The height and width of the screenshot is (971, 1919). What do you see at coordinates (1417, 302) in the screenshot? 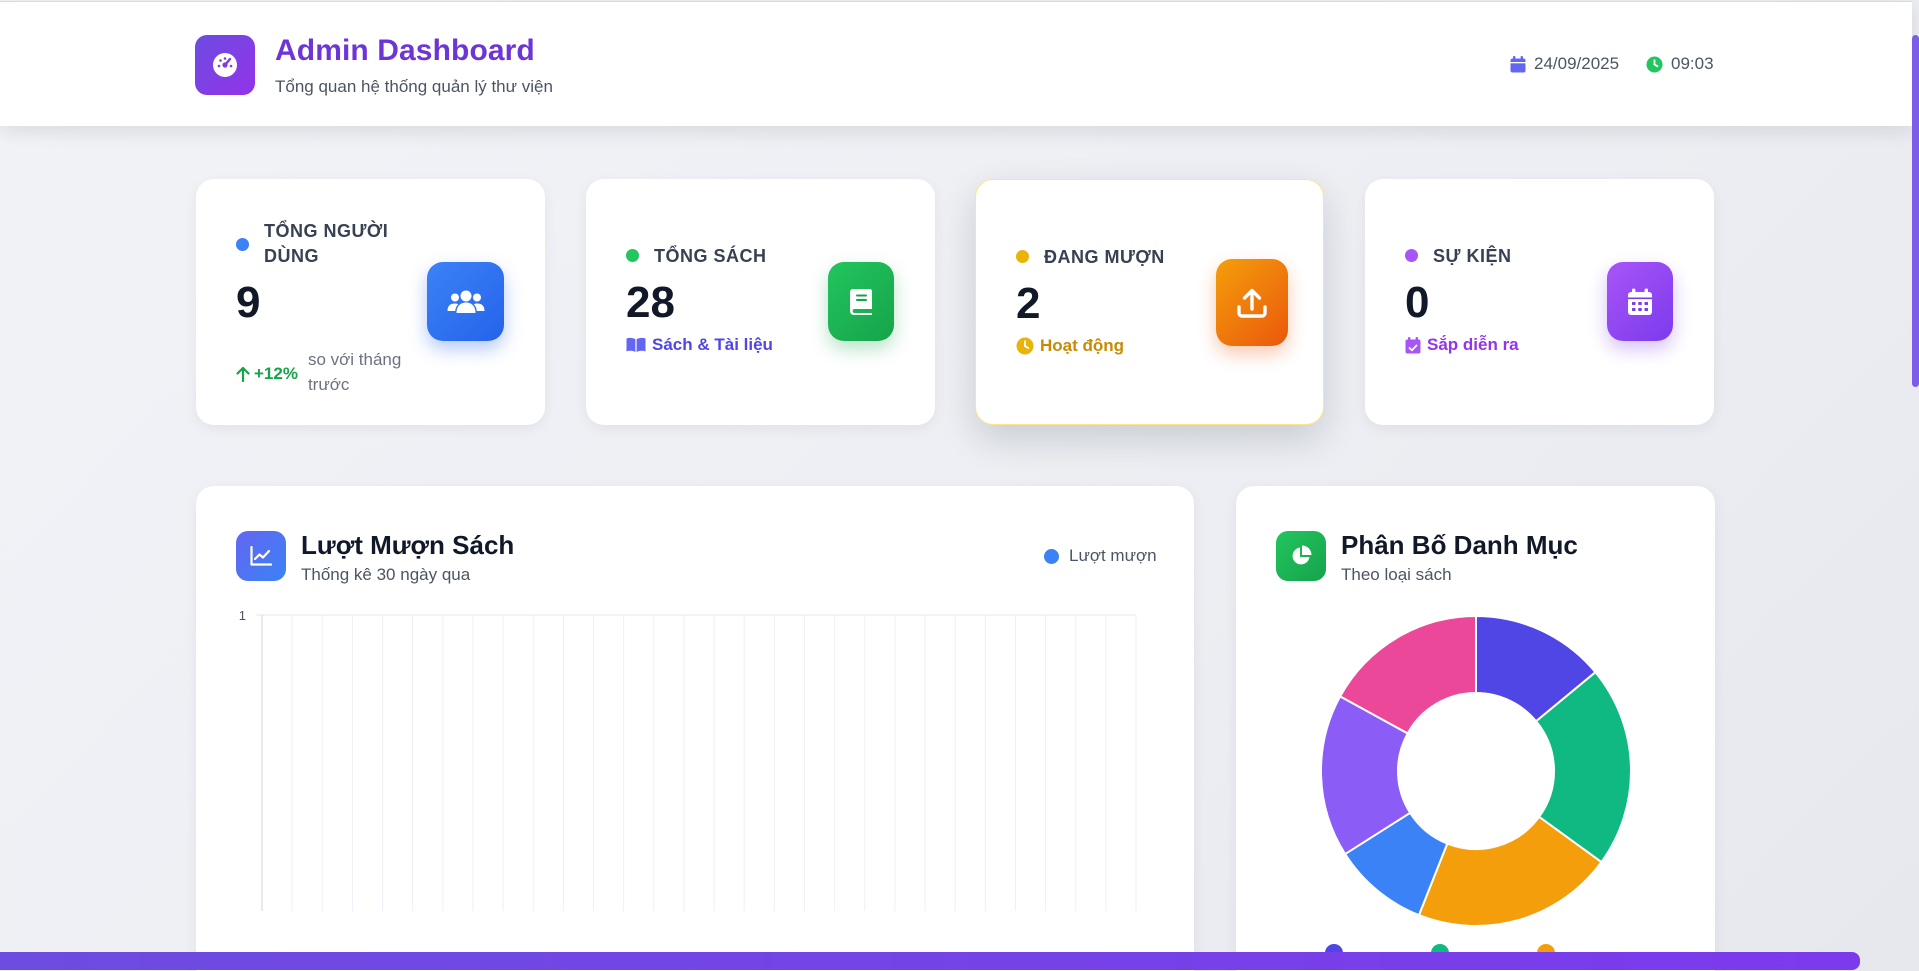
I see `stat-value: 0` at bounding box center [1417, 302].